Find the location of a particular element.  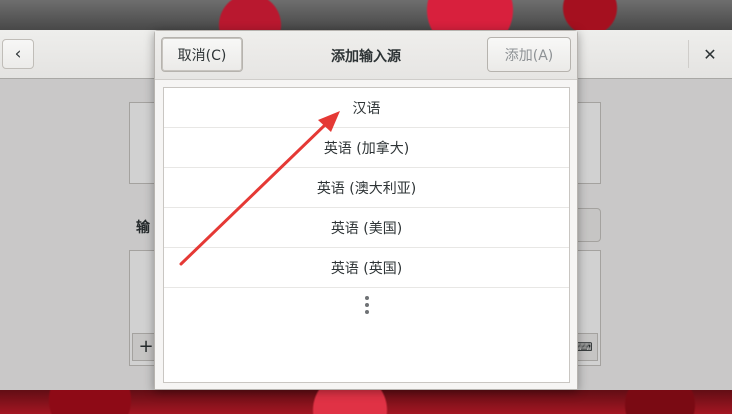

annotation-arrow is located at coordinates (259, 188).